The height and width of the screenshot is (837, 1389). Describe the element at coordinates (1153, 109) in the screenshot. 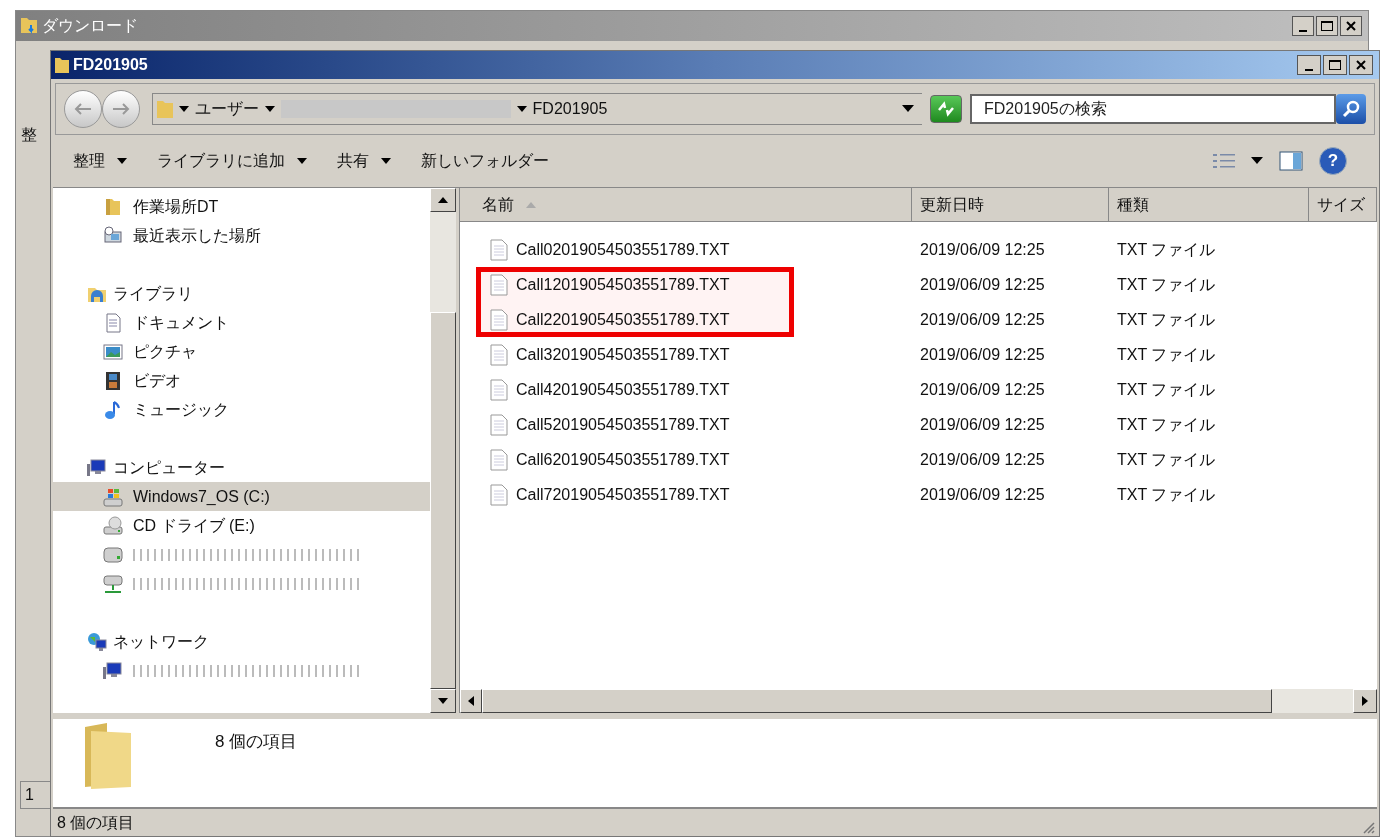

I see `search-field: FD201905の検索` at that location.